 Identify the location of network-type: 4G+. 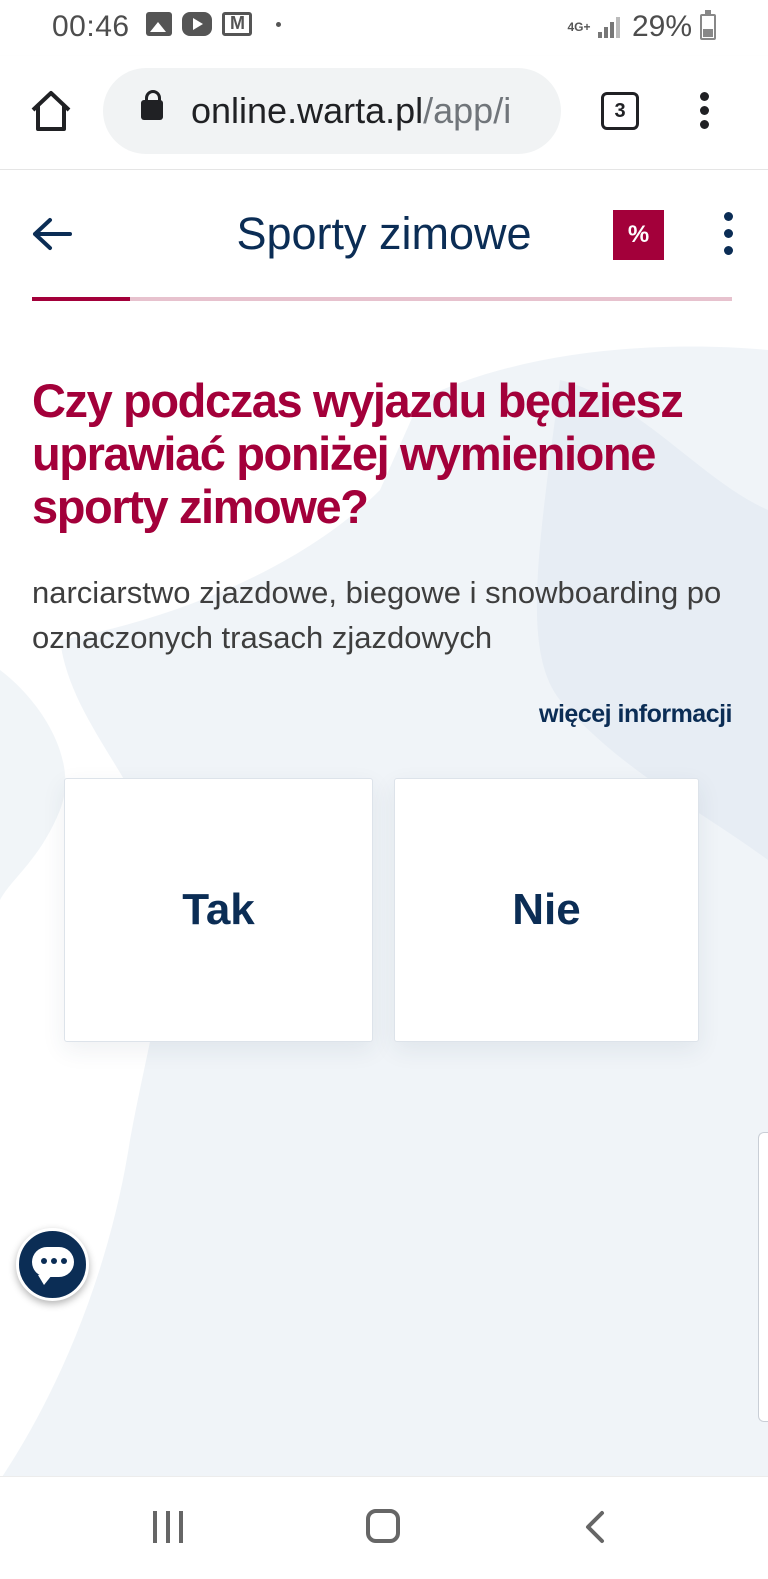
(579, 26).